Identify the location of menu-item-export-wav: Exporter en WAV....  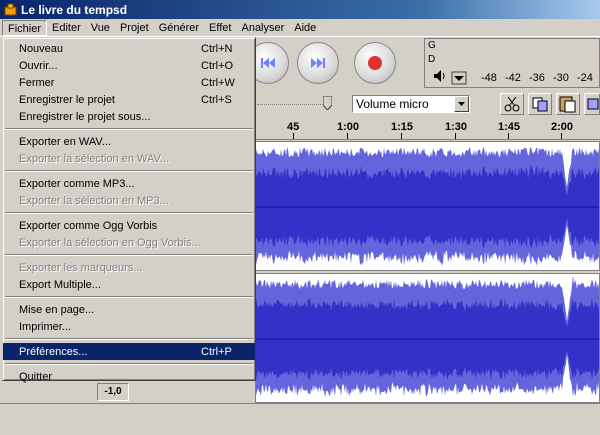
(129, 141).